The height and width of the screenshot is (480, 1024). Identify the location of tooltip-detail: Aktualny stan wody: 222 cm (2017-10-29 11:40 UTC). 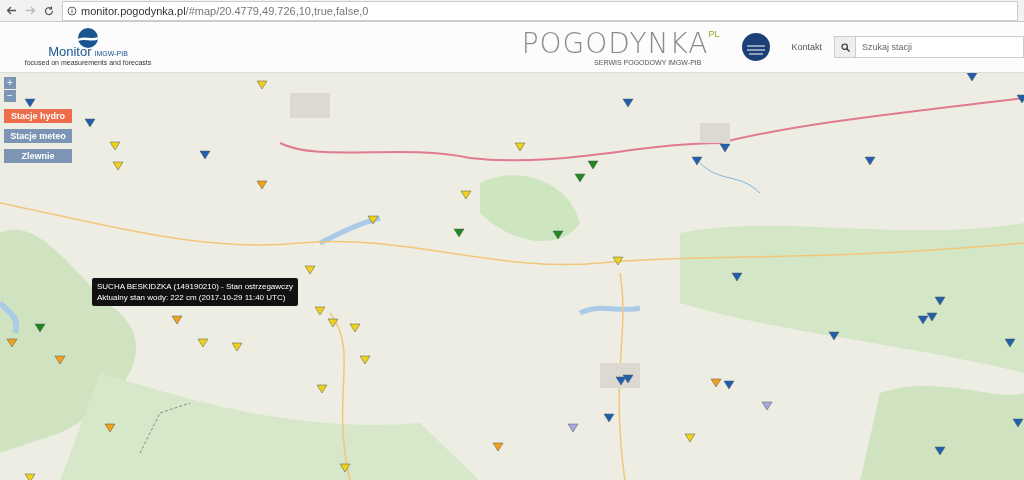
(192, 297).